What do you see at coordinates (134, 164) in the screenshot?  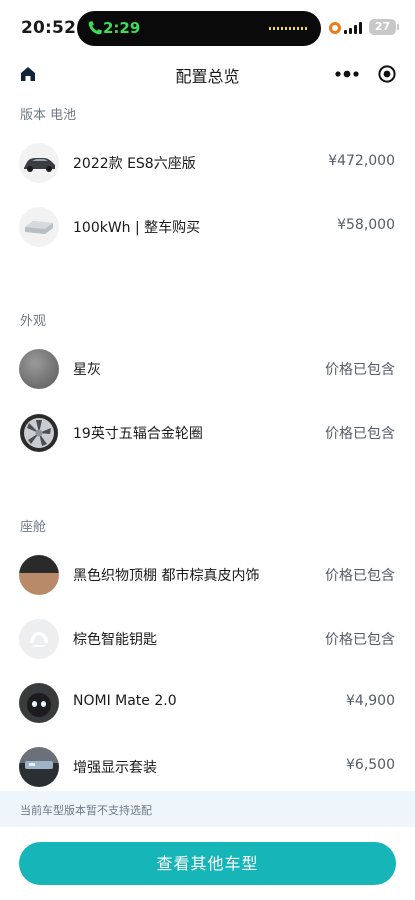 I see `config-item-label: 2022款 ES8六座版` at bounding box center [134, 164].